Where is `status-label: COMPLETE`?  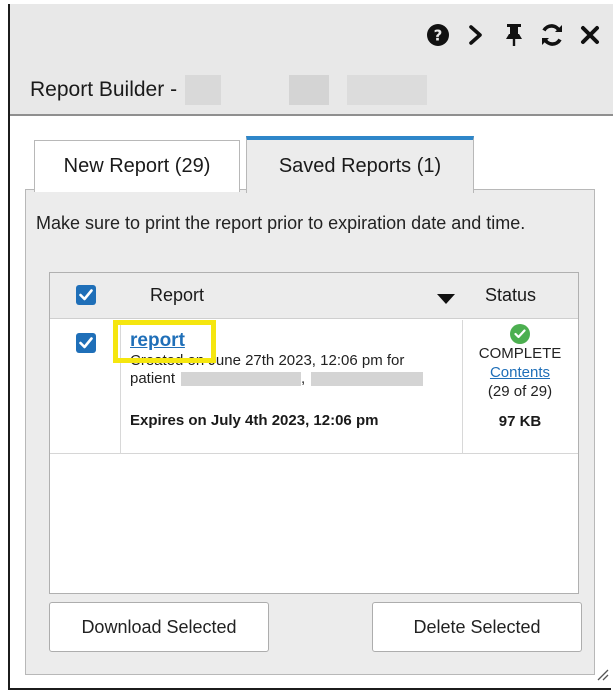 status-label: COMPLETE is located at coordinates (520, 353).